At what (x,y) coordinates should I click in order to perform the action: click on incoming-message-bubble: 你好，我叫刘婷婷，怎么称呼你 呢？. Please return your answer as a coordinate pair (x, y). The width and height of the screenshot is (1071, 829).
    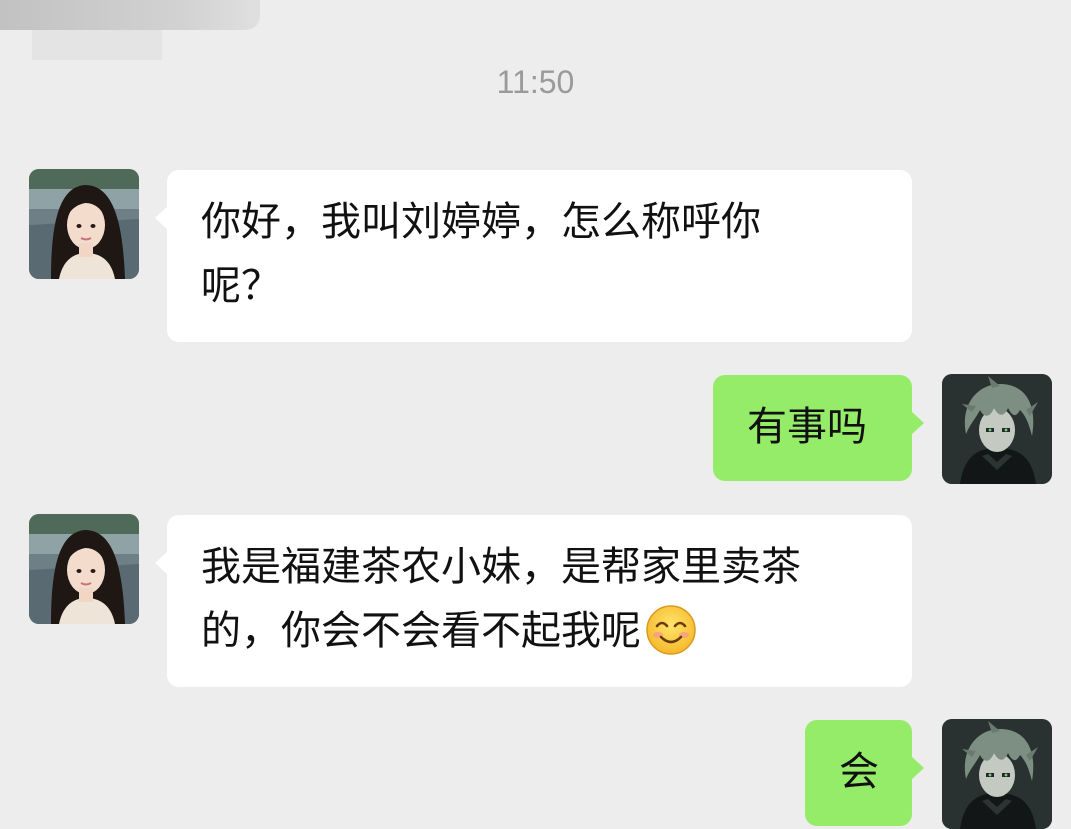
    Looking at the image, I should click on (533, 256).